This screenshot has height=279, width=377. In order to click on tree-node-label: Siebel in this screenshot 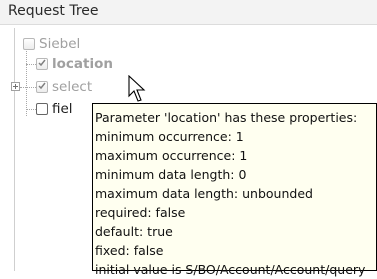, I will do `click(60, 44)`.